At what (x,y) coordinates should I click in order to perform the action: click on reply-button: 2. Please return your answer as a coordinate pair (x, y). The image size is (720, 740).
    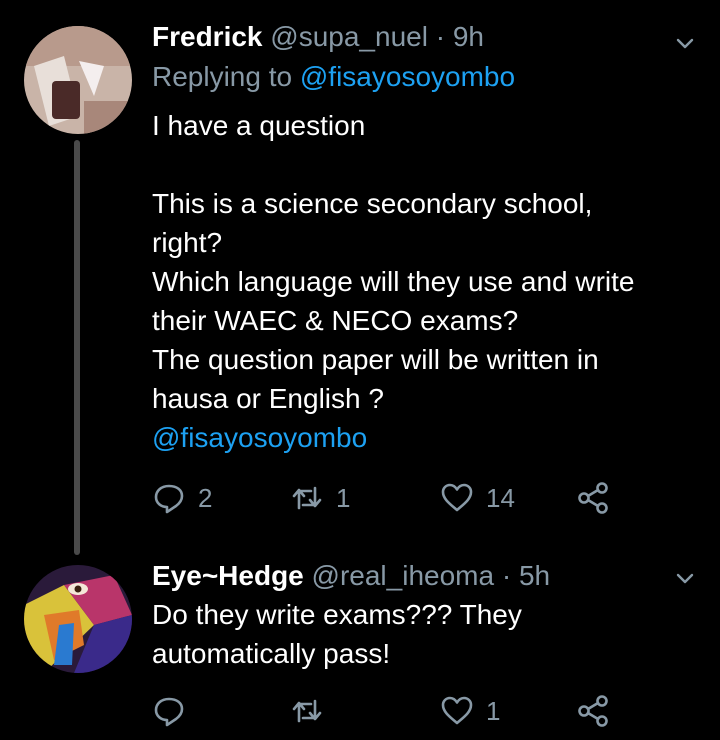
    Looking at the image, I should click on (182, 498).